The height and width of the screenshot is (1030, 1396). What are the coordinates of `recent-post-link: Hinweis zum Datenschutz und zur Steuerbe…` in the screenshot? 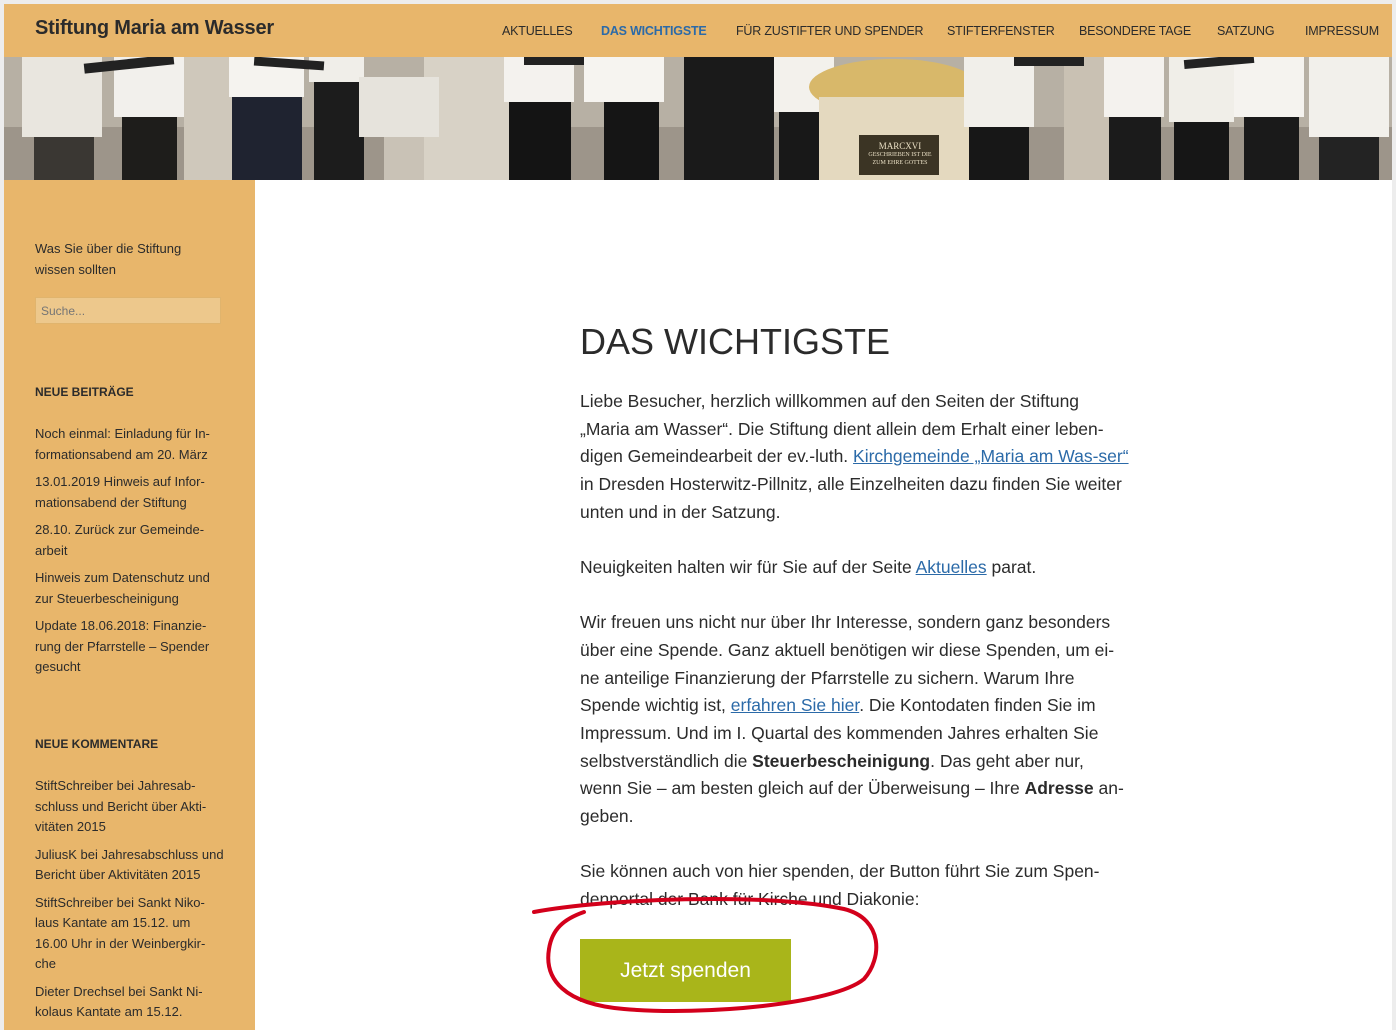 It's located at (130, 588).